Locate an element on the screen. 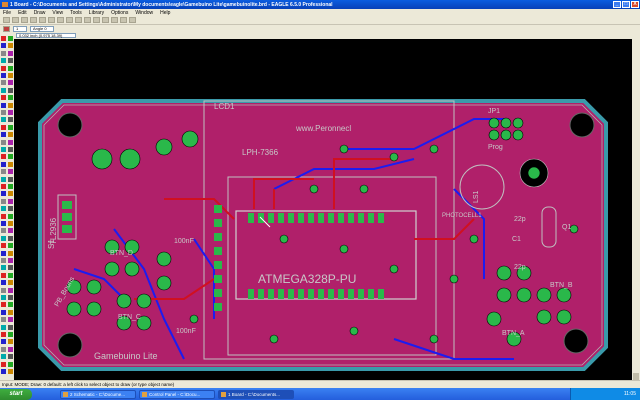 The image size is (640, 400). cam-button is located at coordinates (33, 20).